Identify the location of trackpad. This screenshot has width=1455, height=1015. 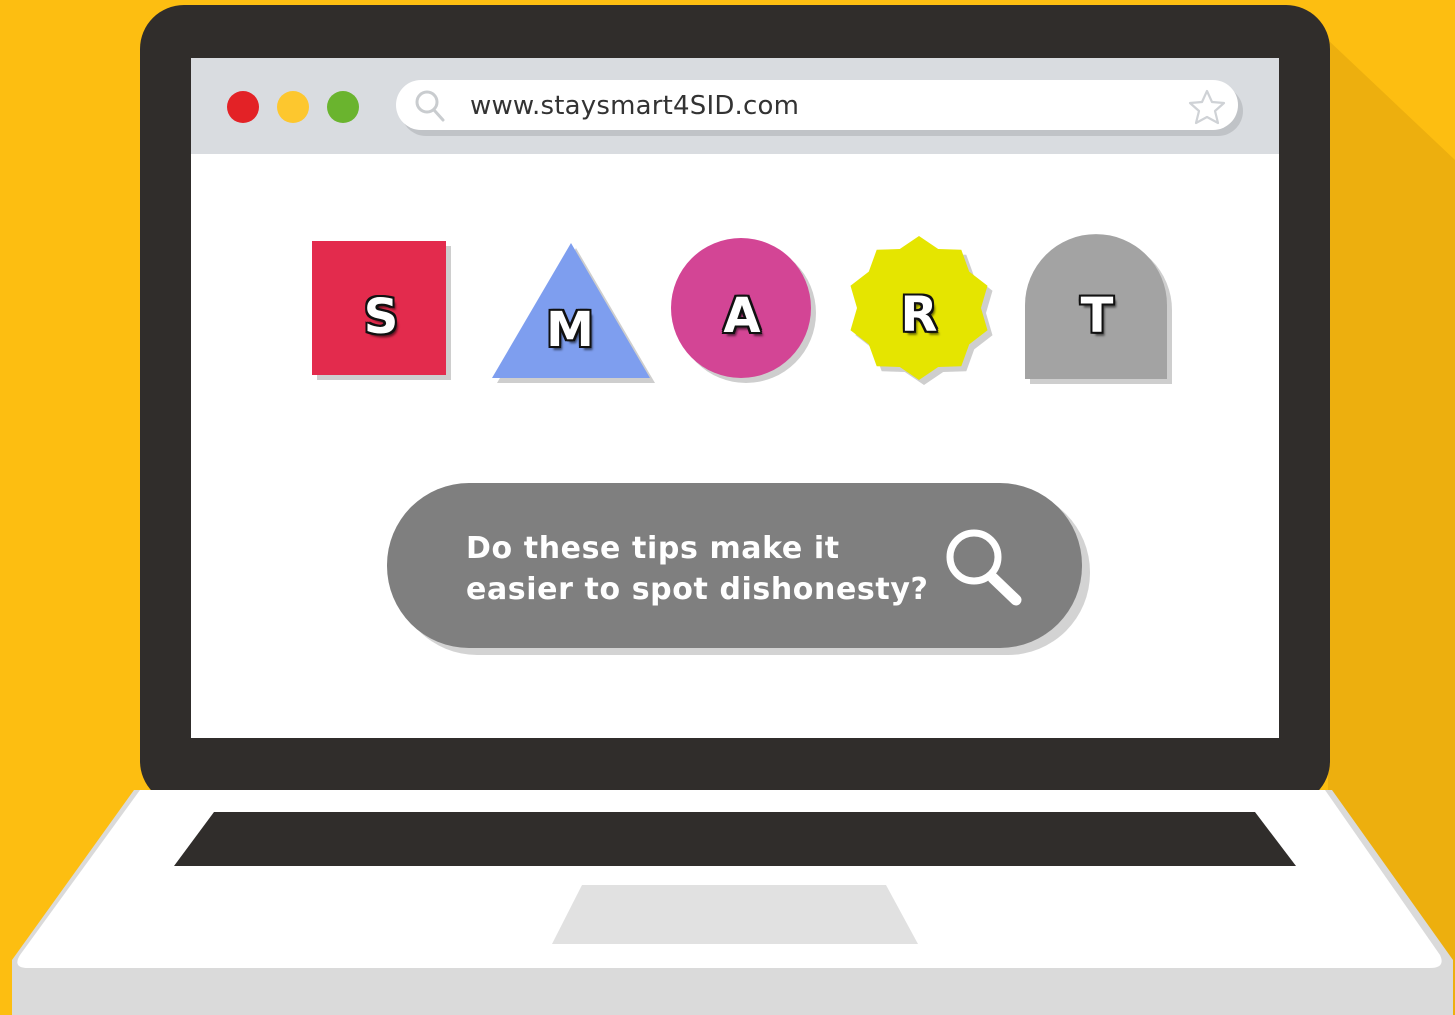
(735, 914).